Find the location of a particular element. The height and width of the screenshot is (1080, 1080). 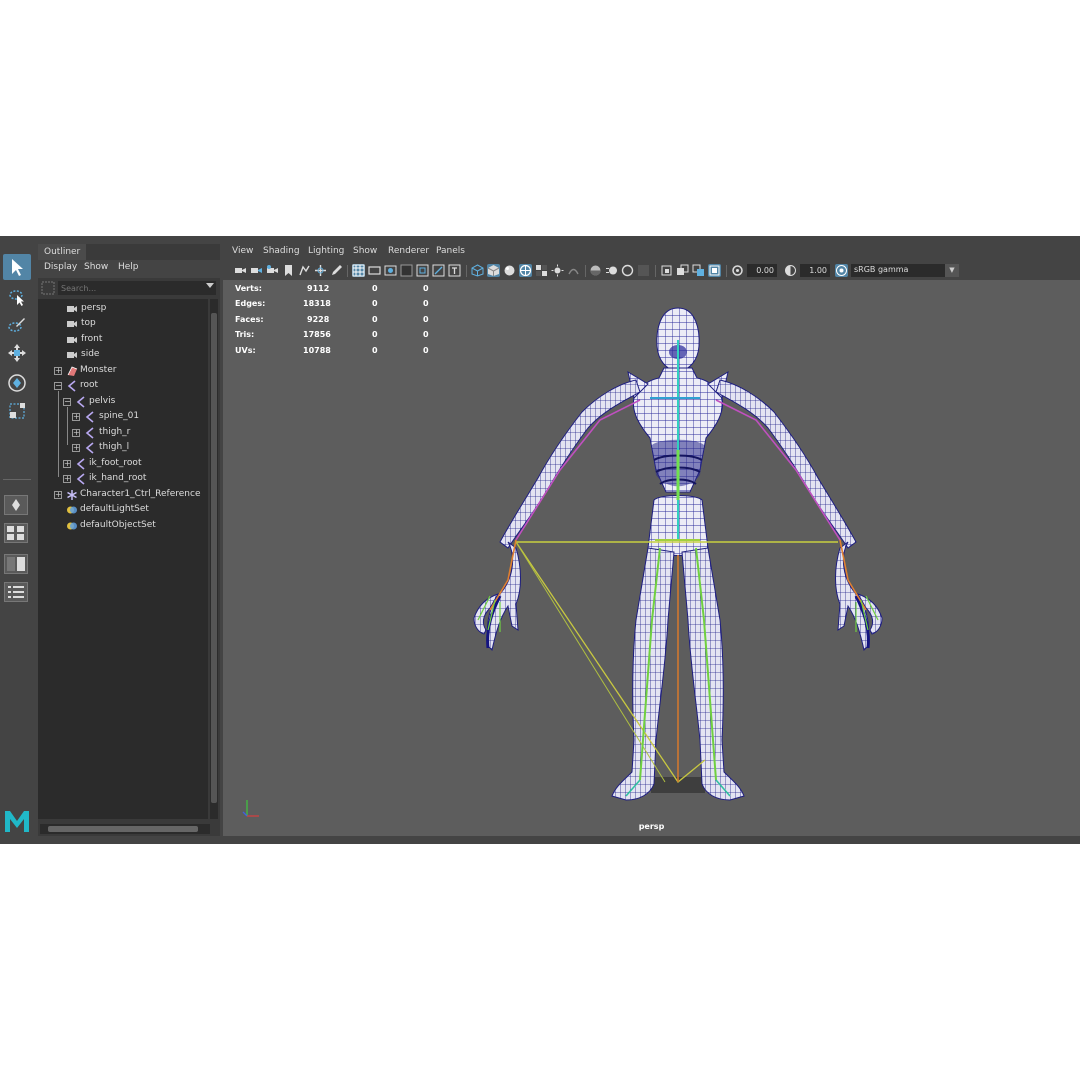

select-tool-button is located at coordinates (17, 267).